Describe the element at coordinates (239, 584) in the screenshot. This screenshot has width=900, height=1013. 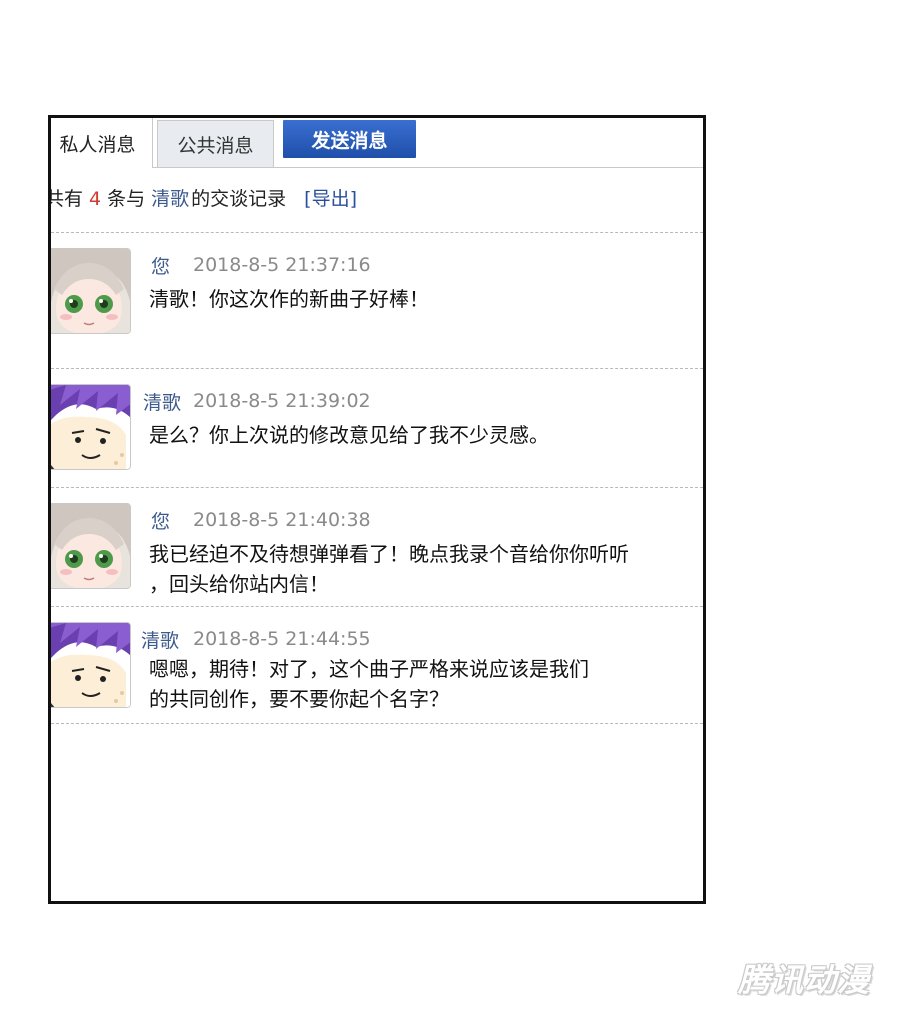
I see `message-line: ，回头给你站内信！` at that location.